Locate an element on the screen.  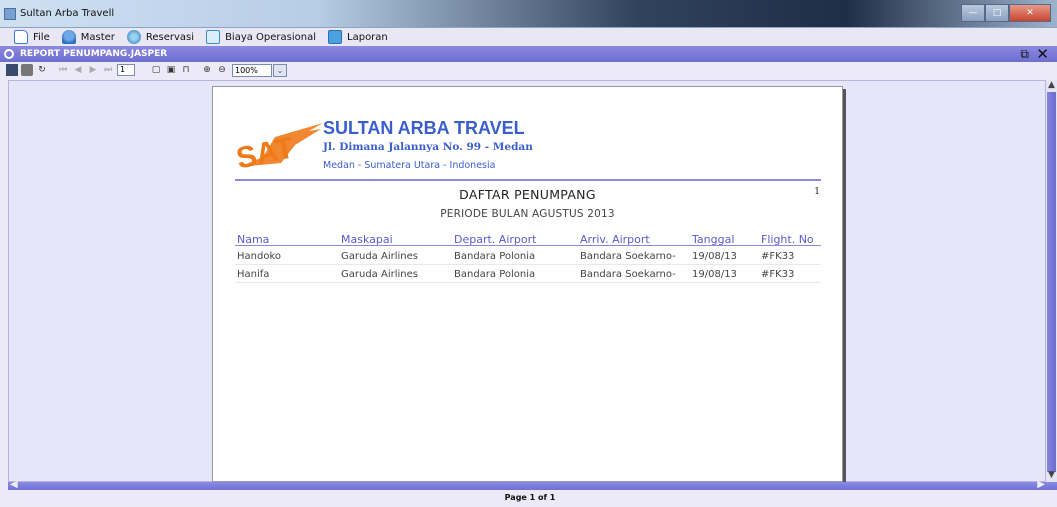
menu-biaya-label: Biaya Operasional is located at coordinates (271, 37).